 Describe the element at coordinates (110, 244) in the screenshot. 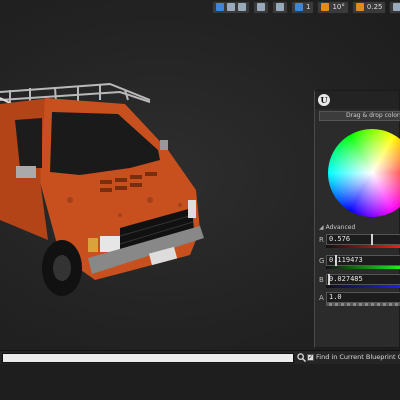

I see `headlight-left` at that location.